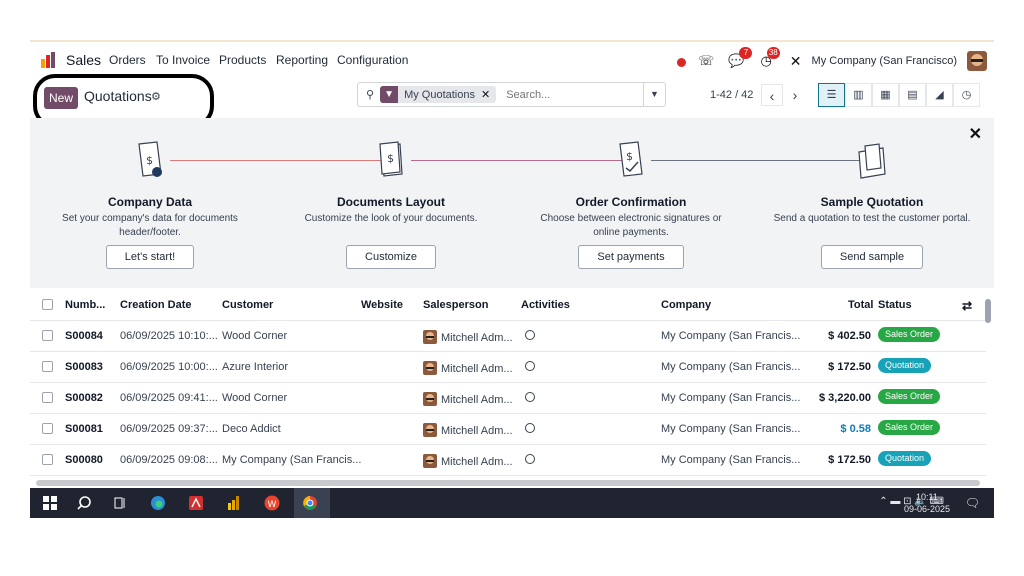  I want to click on remove-facet-icon: ✕, so click(488, 94).